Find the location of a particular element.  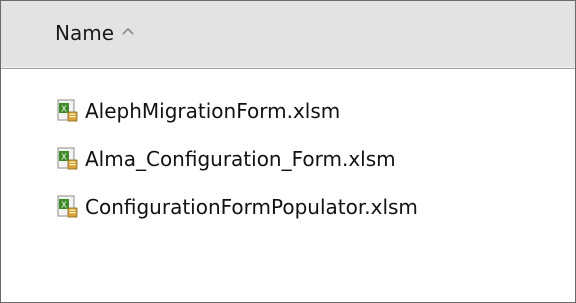

file-name: Alma_Configuration_Form.xlsm is located at coordinates (240, 159).